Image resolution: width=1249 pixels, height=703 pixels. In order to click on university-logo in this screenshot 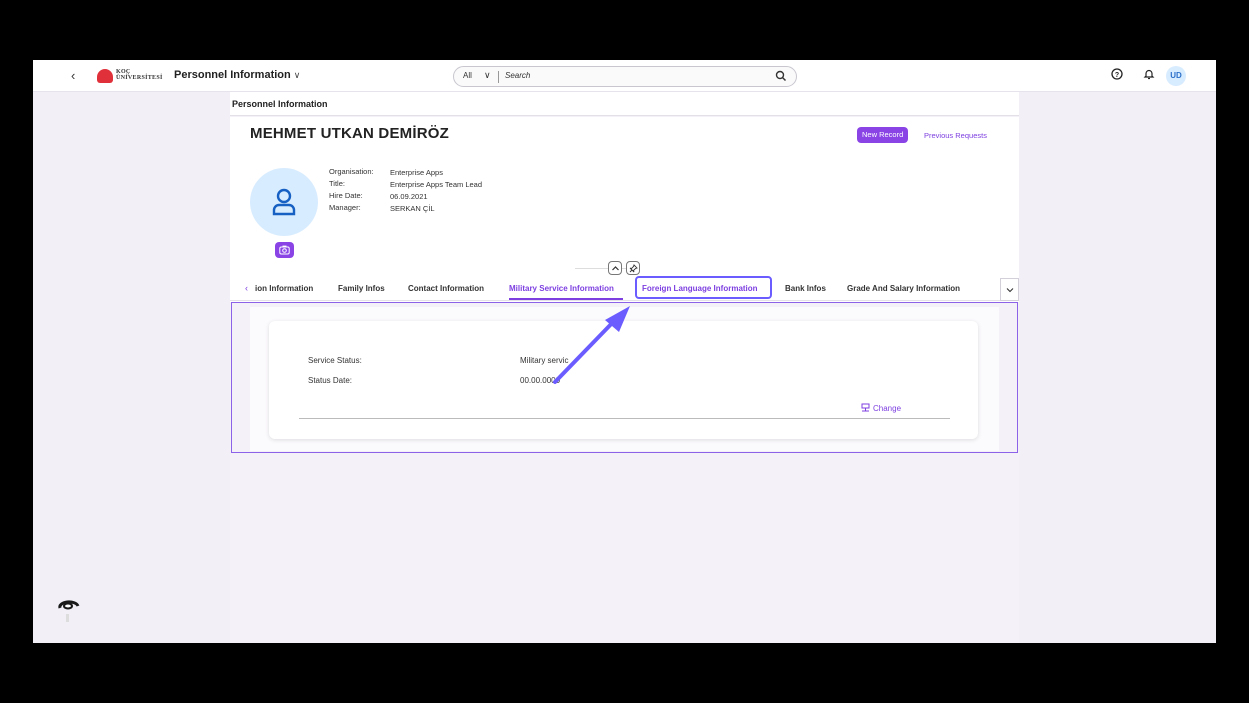, I will do `click(105, 76)`.